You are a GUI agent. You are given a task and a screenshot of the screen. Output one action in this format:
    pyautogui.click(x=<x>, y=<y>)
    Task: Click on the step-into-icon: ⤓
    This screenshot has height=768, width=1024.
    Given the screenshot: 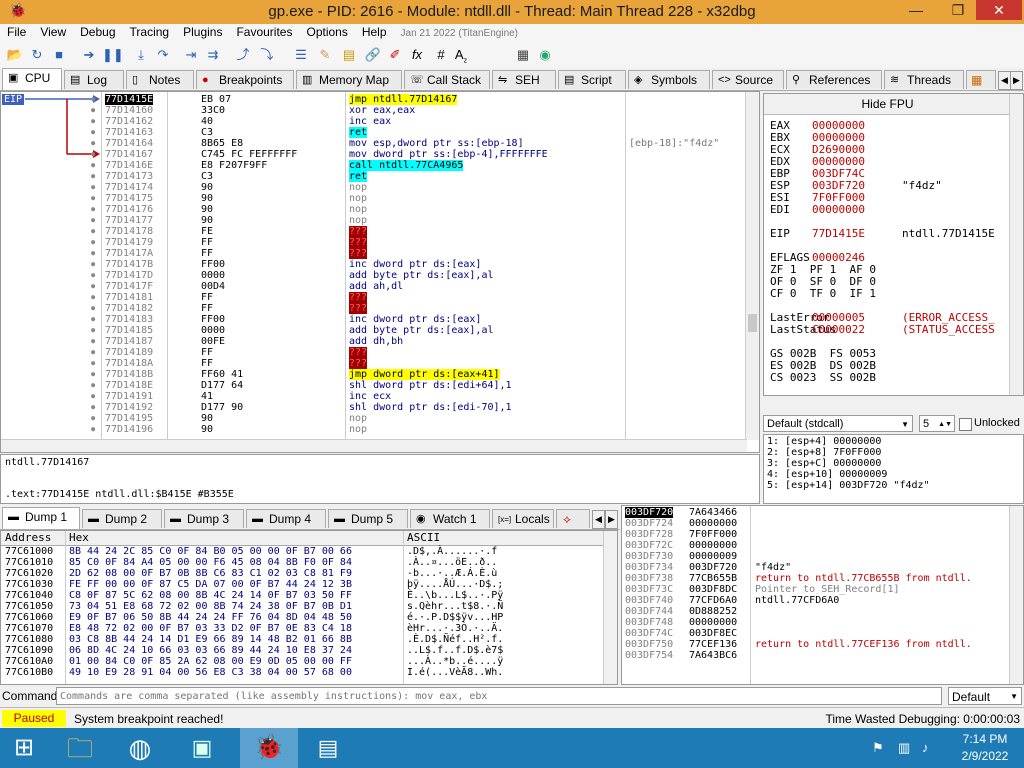 What is the action you would take?
    pyautogui.click(x=141, y=55)
    